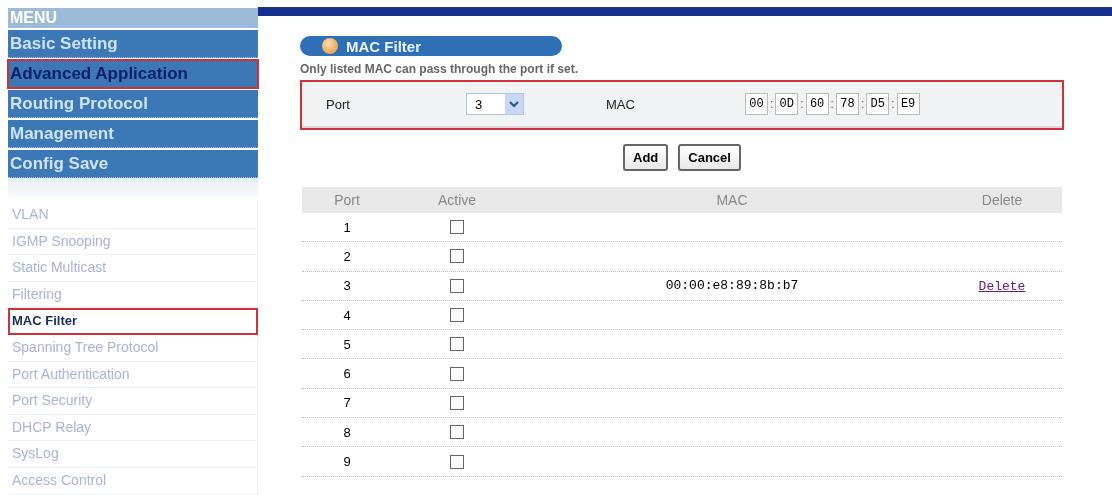 This screenshot has width=1112, height=495. What do you see at coordinates (133, 348) in the screenshot?
I see `submenu-item: Spanning Tree Protocol` at bounding box center [133, 348].